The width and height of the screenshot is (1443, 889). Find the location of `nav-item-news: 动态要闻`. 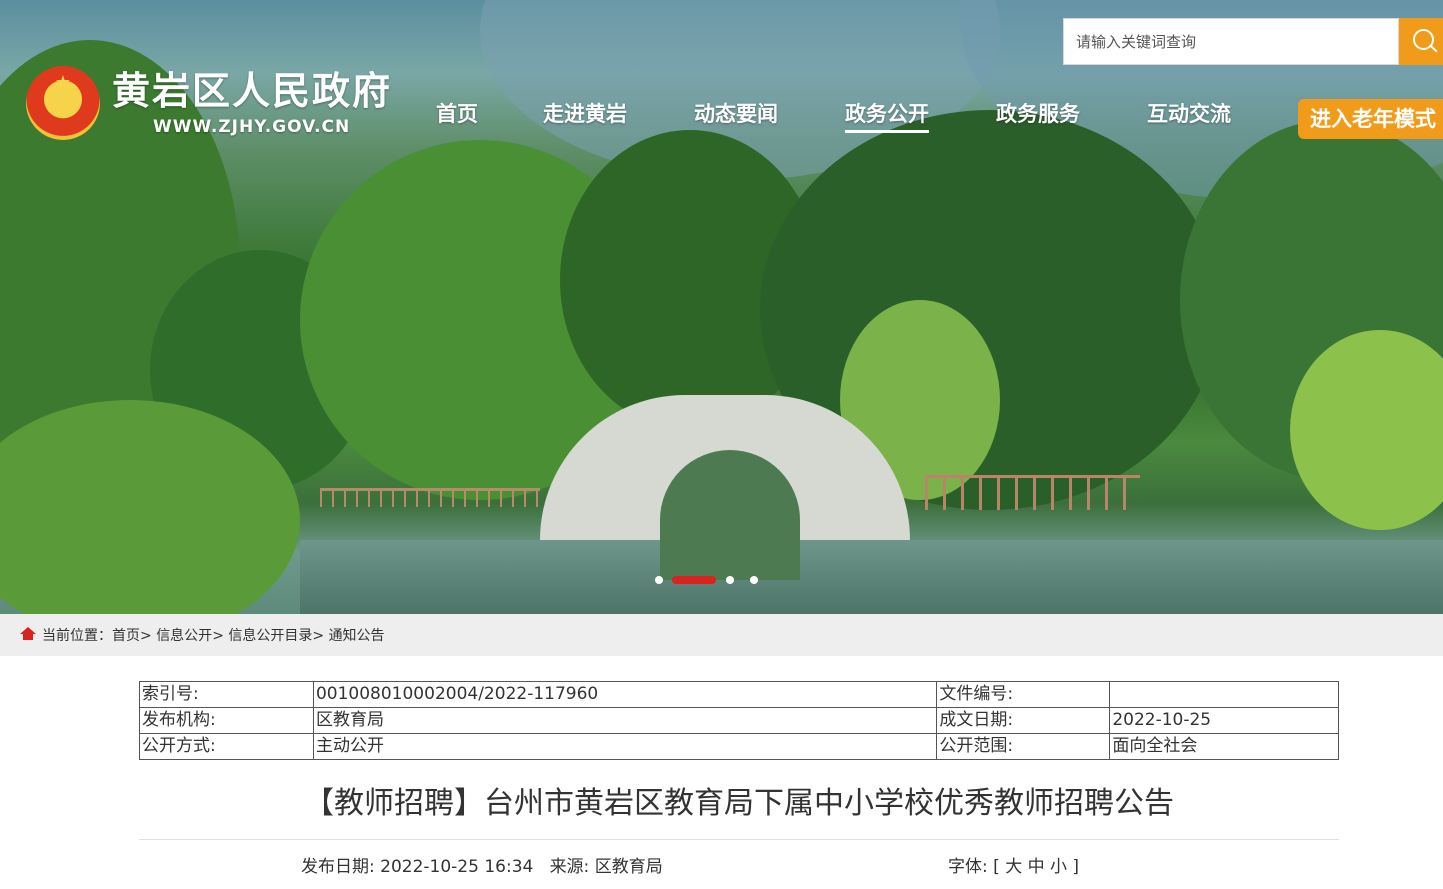

nav-item-news: 动态要闻 is located at coordinates (736, 114).